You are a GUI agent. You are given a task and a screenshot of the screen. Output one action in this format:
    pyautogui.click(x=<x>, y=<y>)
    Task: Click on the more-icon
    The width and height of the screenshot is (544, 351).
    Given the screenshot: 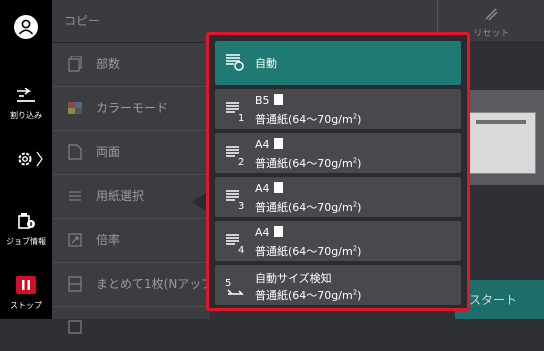 What is the action you would take?
    pyautogui.click(x=75, y=327)
    